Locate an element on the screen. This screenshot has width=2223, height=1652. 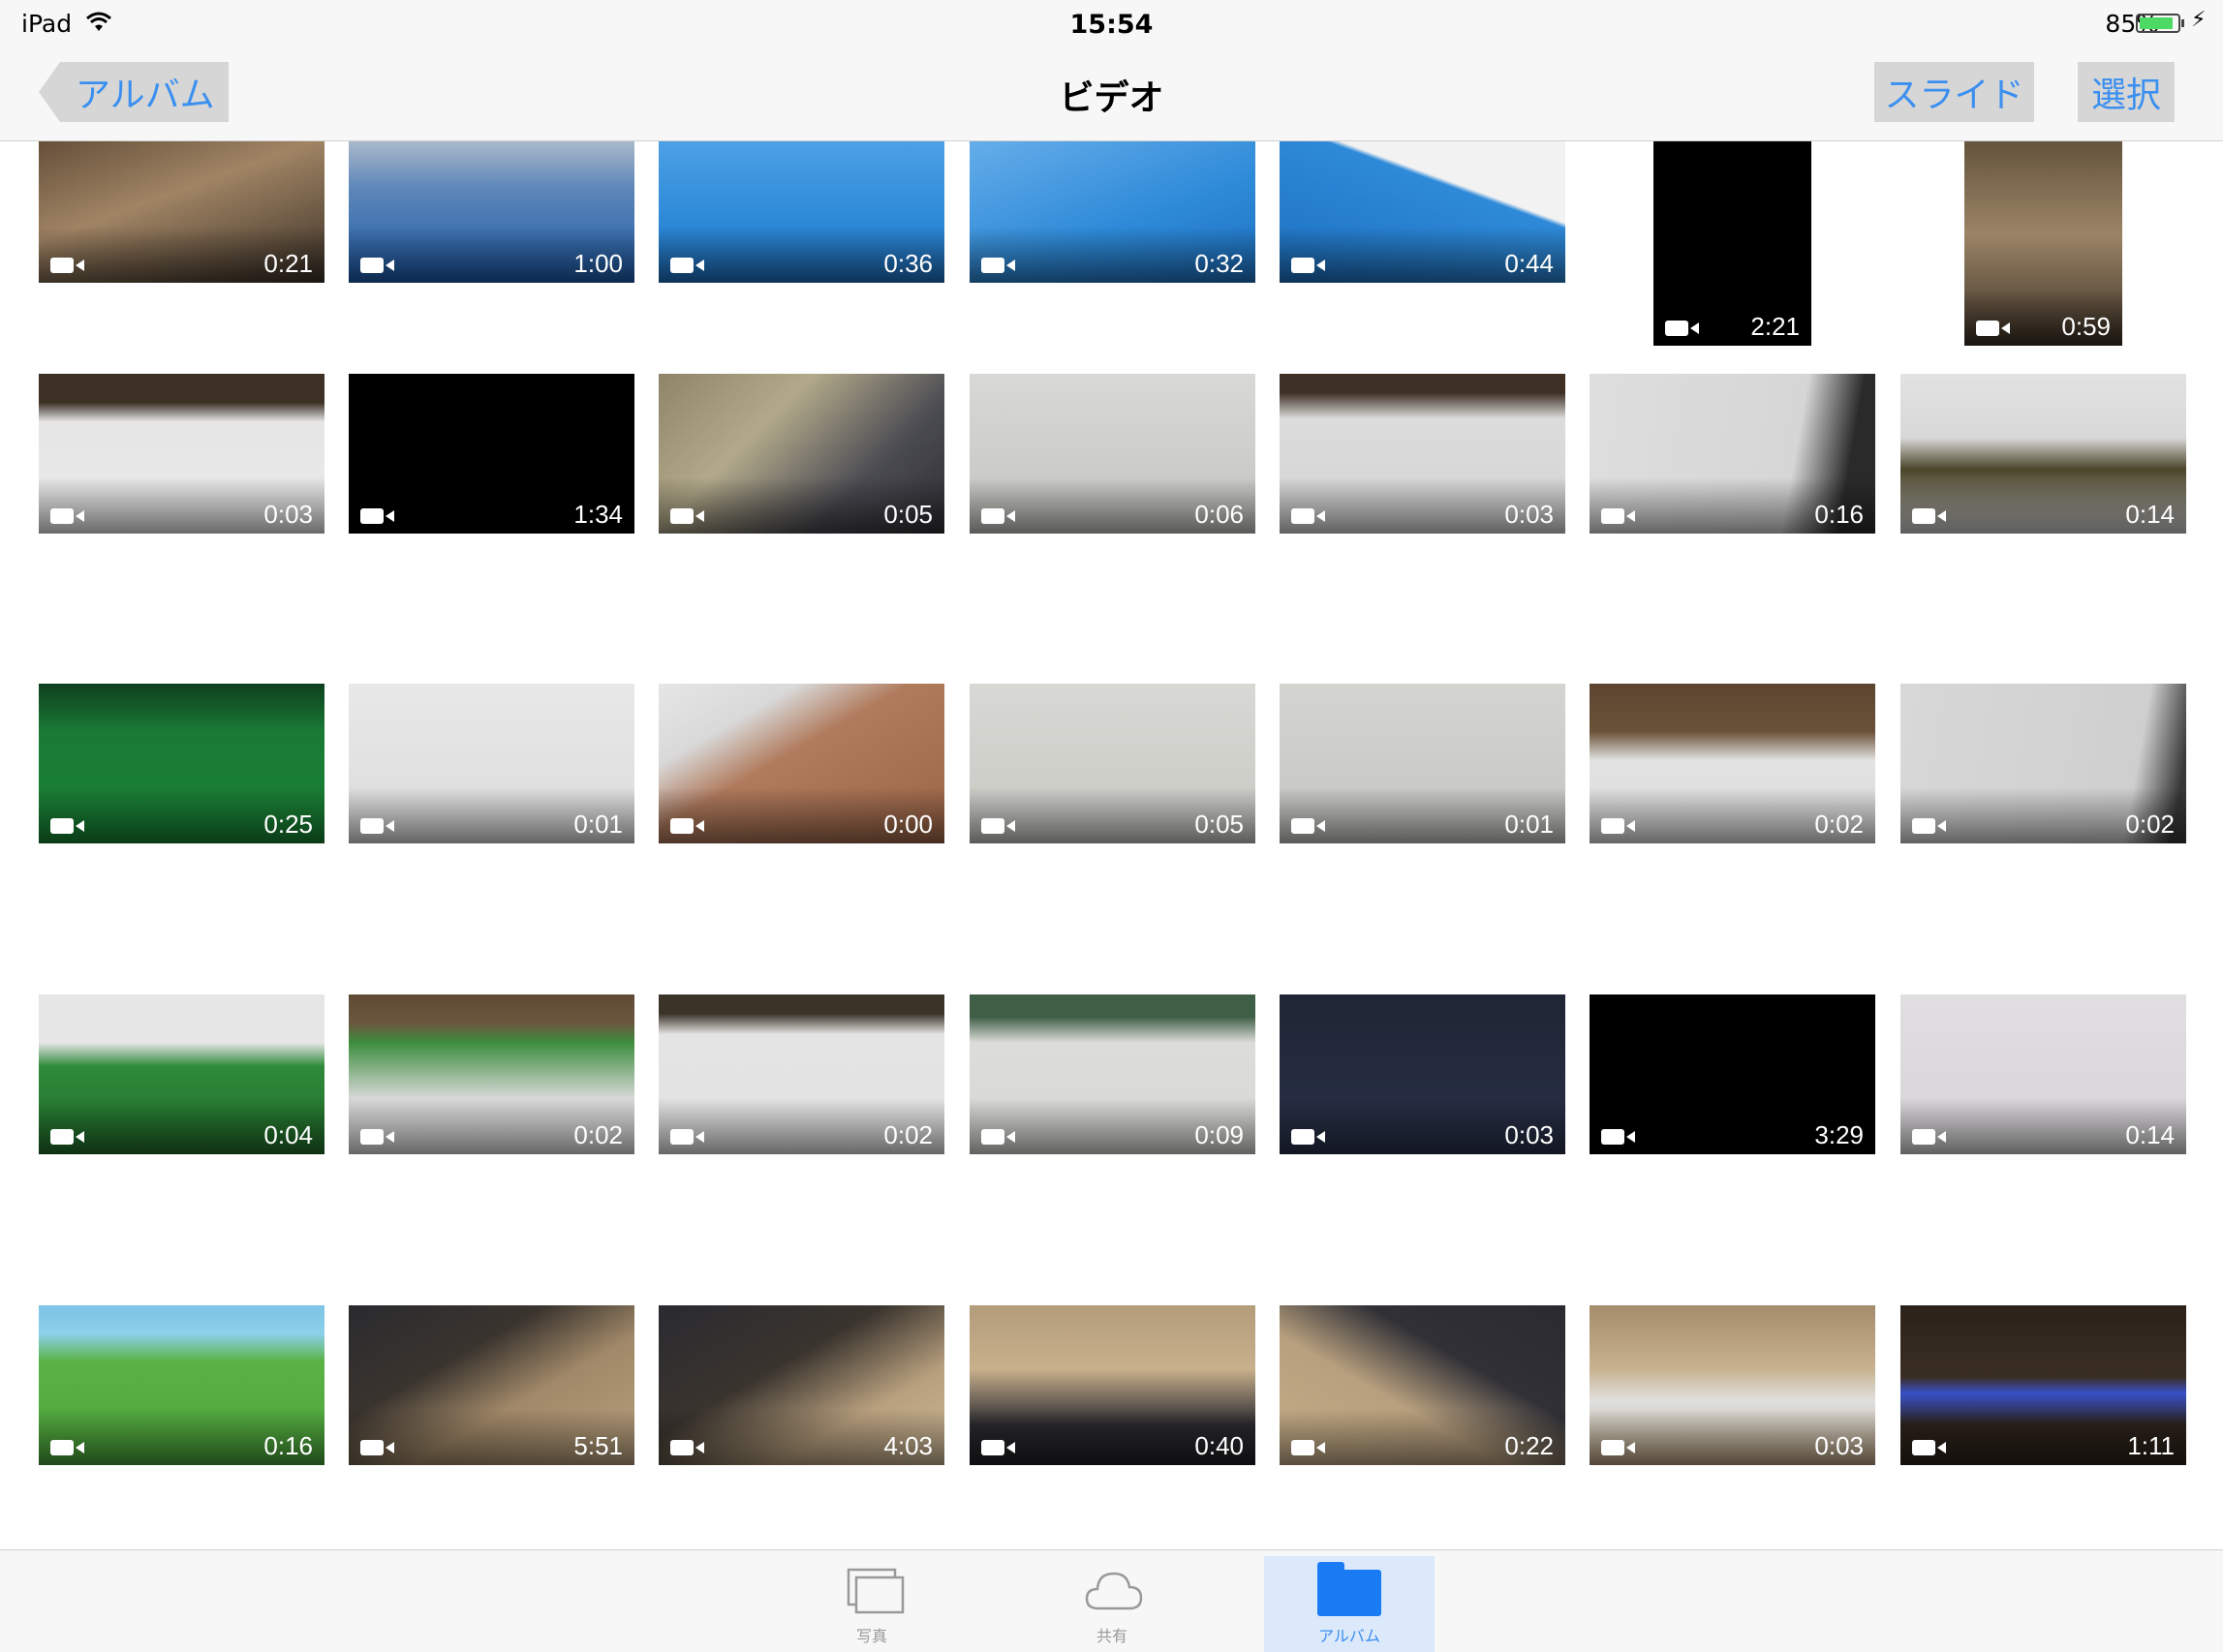
photos-icon is located at coordinates (876, 1591).